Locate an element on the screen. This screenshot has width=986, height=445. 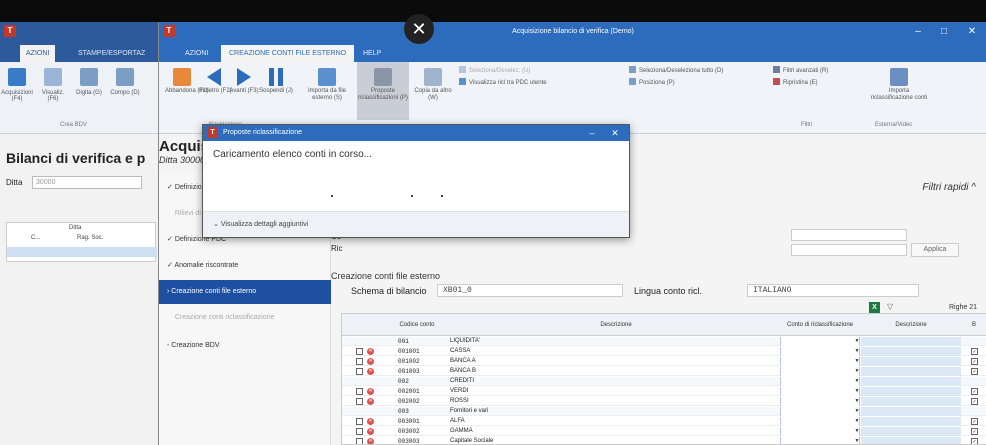
table-row: ✕ 002002 ROSSI ▼ ✓ is located at coordinates (664, 401).